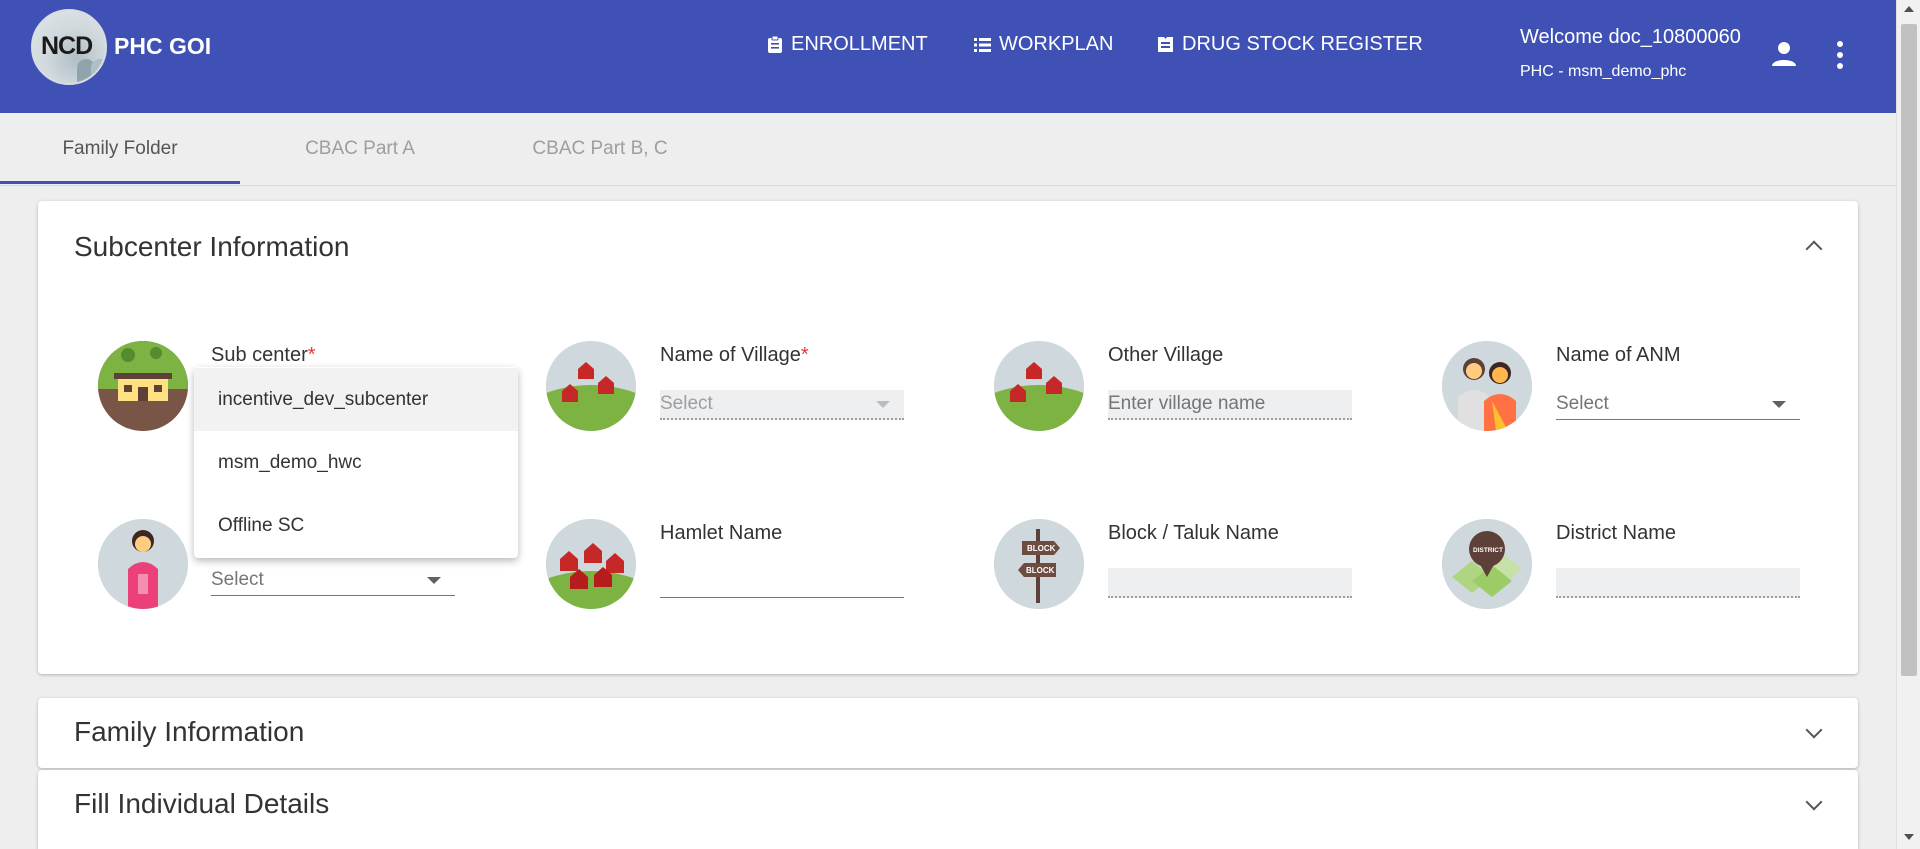 Image resolution: width=1920 pixels, height=849 pixels. What do you see at coordinates (1487, 386) in the screenshot?
I see `anm-nurse-icon` at bounding box center [1487, 386].